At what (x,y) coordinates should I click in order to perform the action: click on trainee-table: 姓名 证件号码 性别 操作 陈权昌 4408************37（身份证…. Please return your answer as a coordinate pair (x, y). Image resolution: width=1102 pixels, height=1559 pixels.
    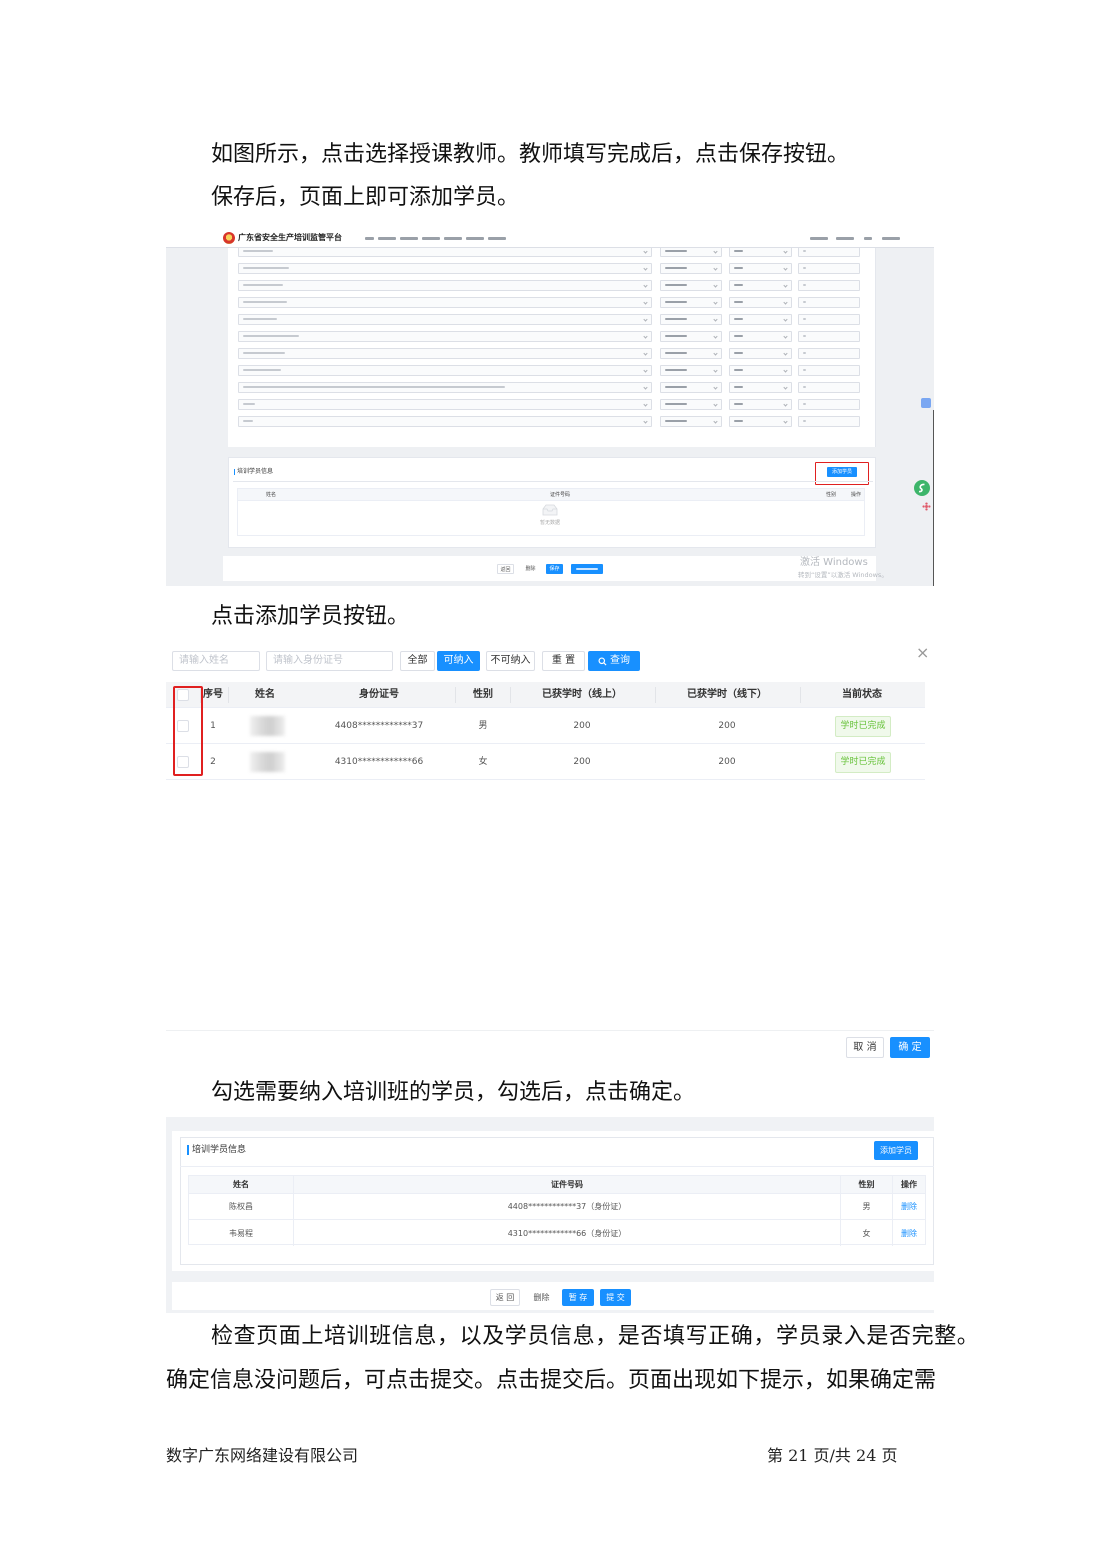
    Looking at the image, I should click on (557, 1210).